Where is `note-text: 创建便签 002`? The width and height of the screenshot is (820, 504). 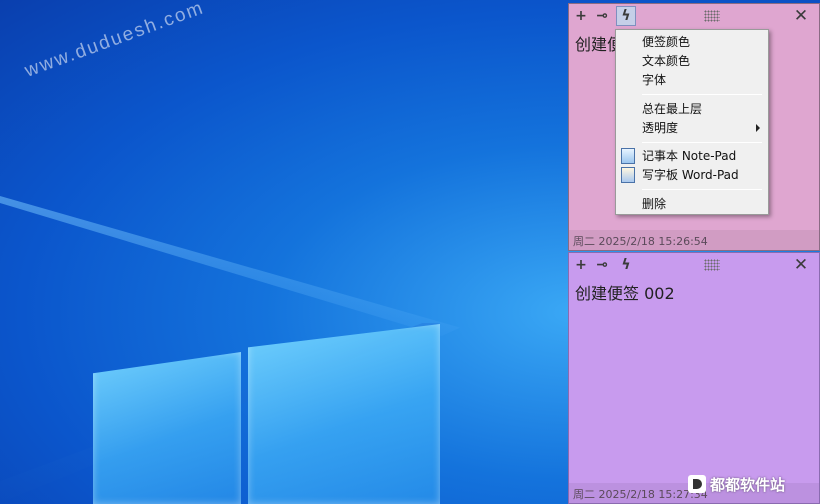 note-text: 创建便签 002 is located at coordinates (625, 292).